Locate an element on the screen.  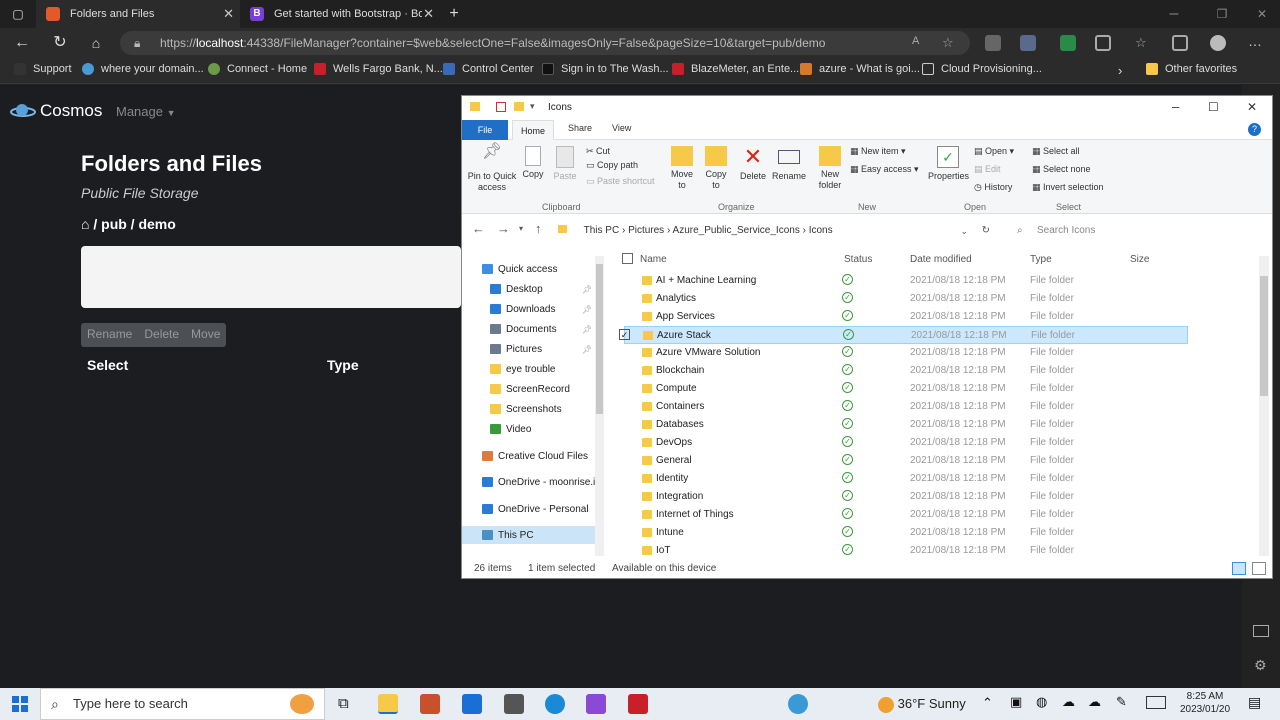
nav-scroll-thumb is located at coordinates (599, 339).